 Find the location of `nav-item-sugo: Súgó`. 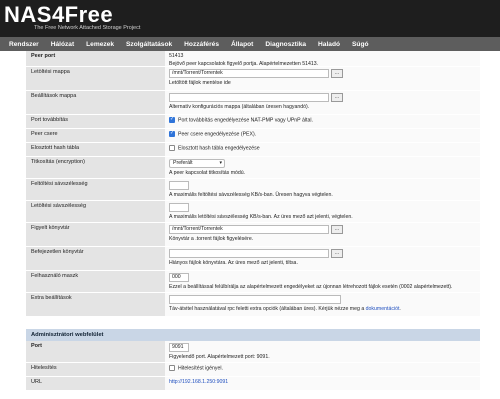

nav-item-sugo: Súgó is located at coordinates (360, 44).